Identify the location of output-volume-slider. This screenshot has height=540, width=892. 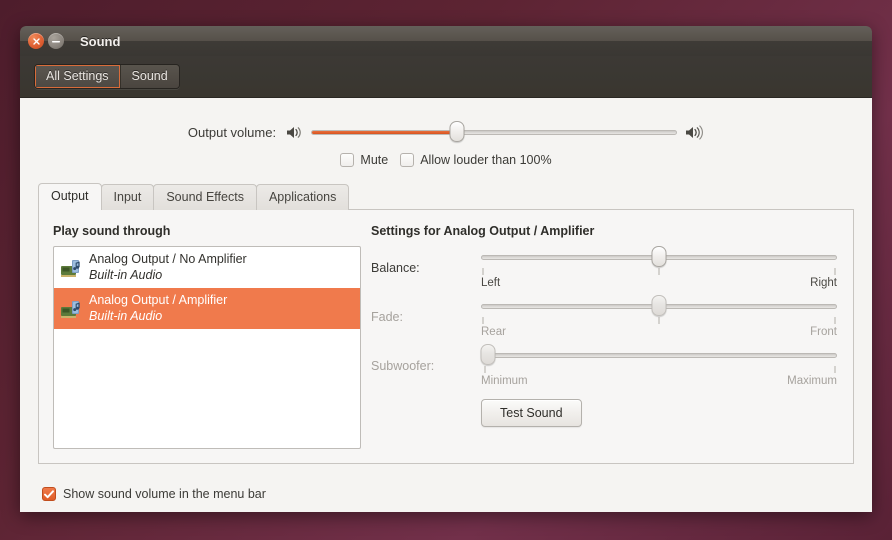
(494, 131).